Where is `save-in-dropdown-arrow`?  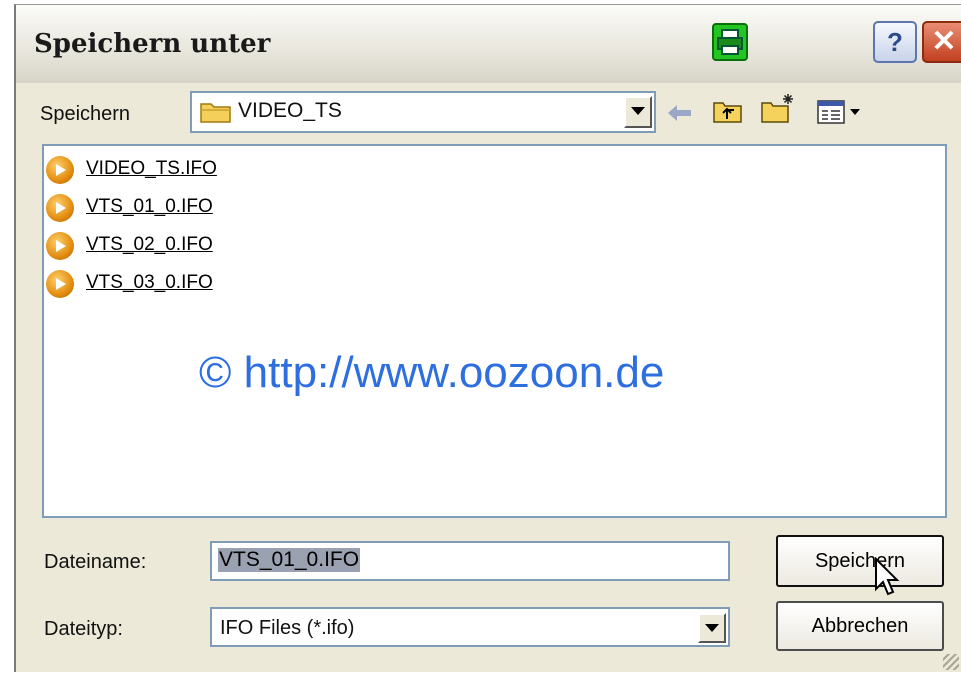 save-in-dropdown-arrow is located at coordinates (638, 112).